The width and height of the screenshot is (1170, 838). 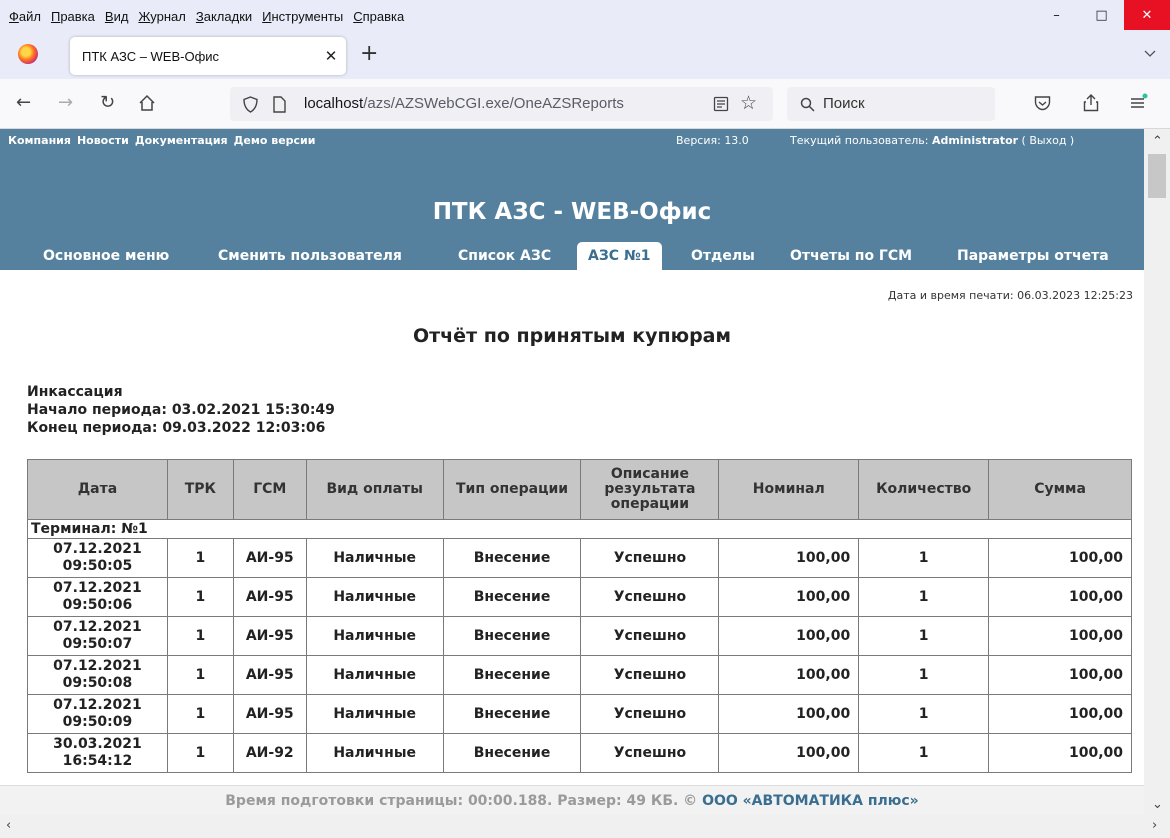 I want to click on link-documentation: Документация, so click(x=181, y=140).